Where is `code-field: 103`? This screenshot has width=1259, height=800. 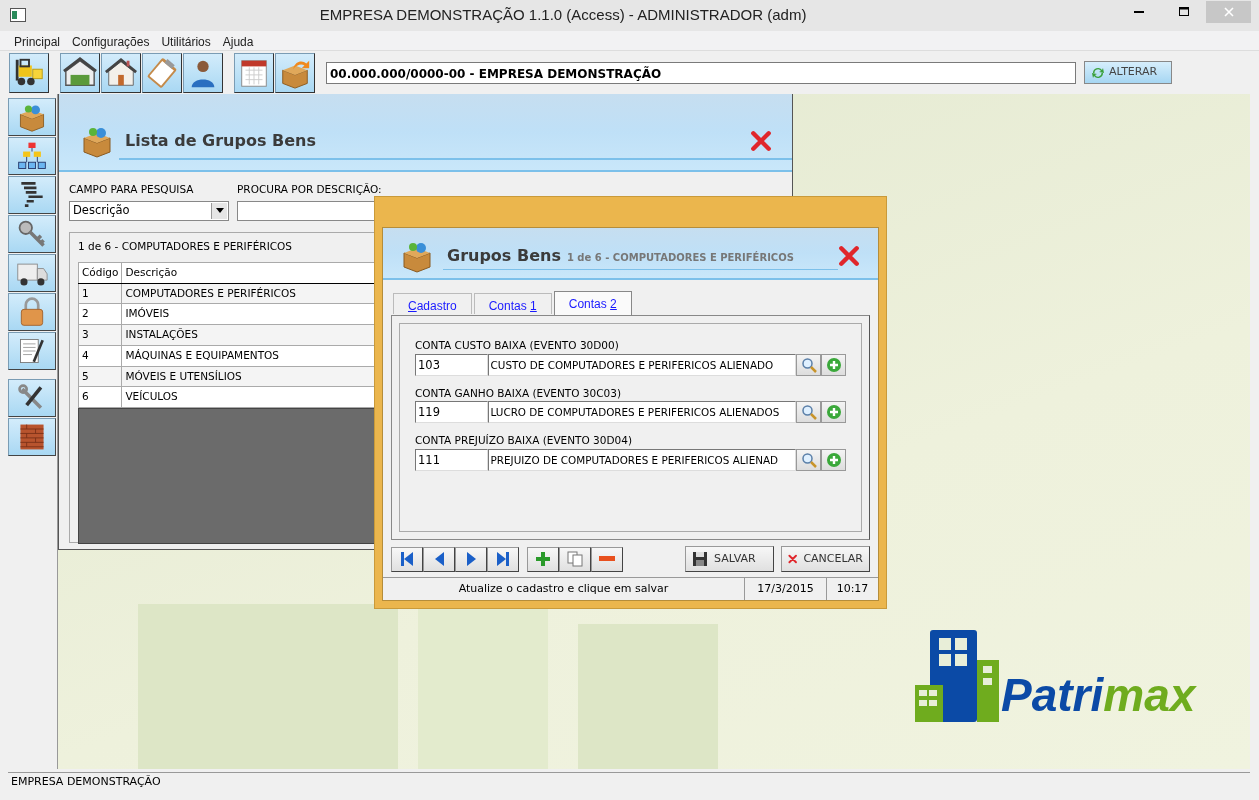
code-field: 103 is located at coordinates (451, 364).